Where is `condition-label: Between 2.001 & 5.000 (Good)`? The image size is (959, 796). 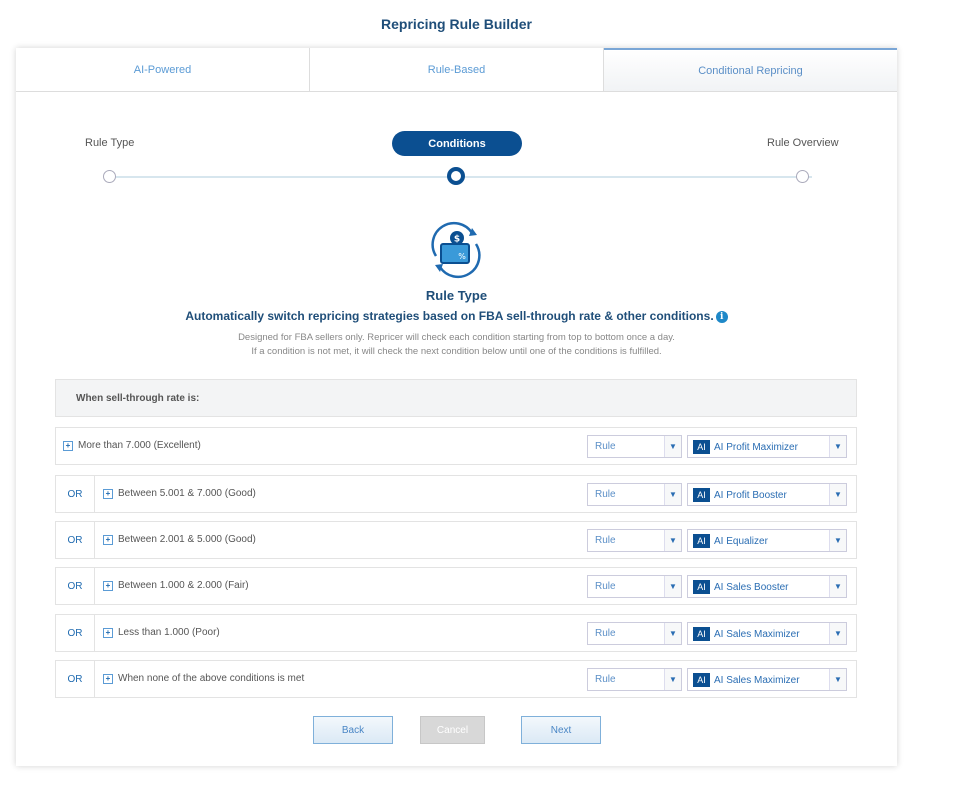 condition-label: Between 2.001 & 5.000 (Good) is located at coordinates (187, 539).